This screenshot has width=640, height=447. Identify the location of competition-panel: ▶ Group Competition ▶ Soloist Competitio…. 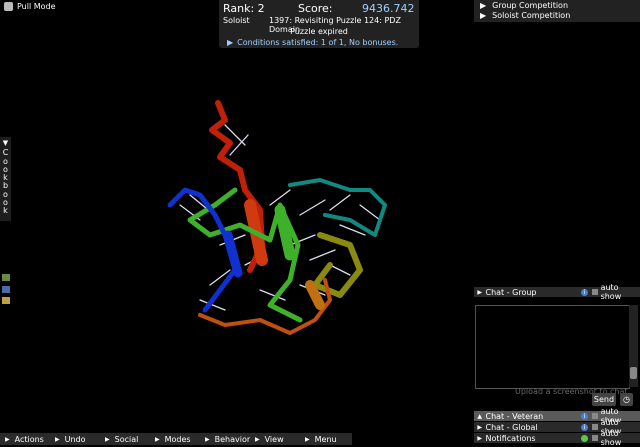
(557, 11).